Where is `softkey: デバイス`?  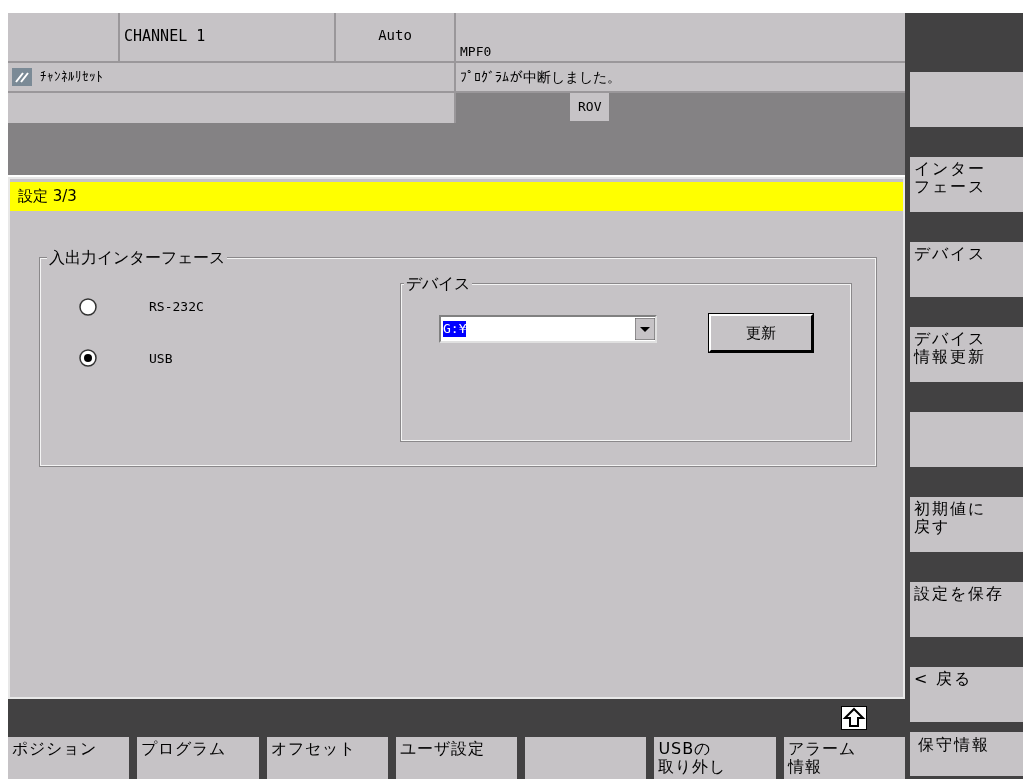
softkey: デバイス is located at coordinates (966, 269).